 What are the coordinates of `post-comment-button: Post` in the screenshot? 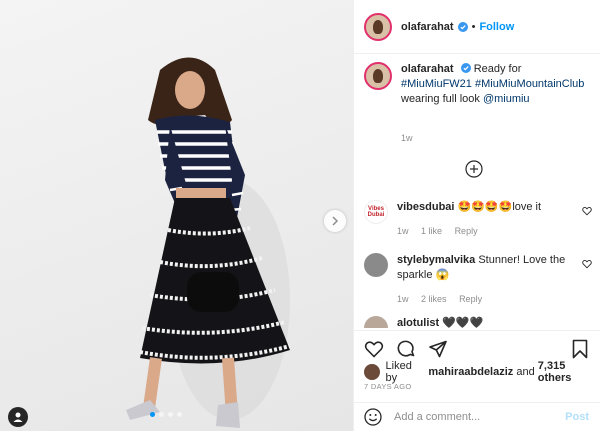 It's located at (577, 417).